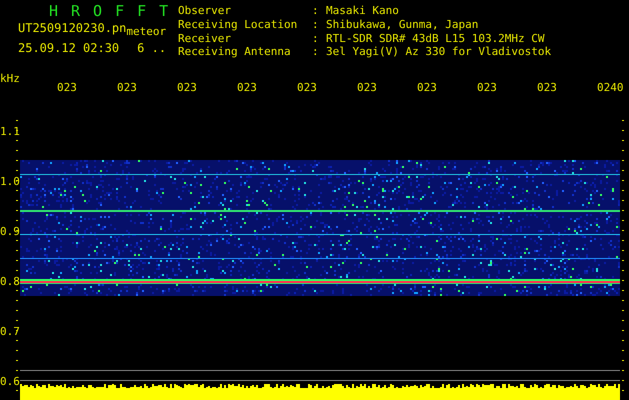  I want to click on frequency-label: 0.6, so click(10, 381).